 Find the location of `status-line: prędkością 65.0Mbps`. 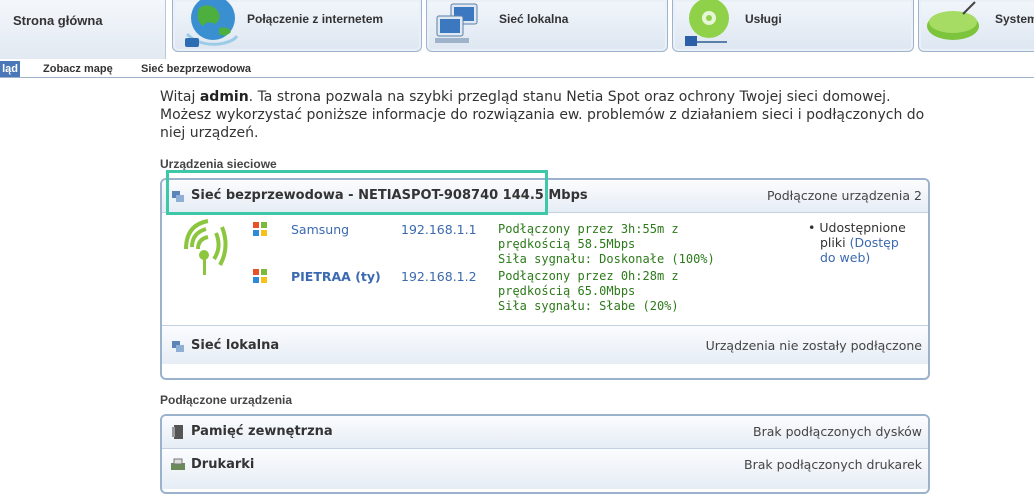

status-line: prędkością 65.0Mbps is located at coordinates (567, 291).